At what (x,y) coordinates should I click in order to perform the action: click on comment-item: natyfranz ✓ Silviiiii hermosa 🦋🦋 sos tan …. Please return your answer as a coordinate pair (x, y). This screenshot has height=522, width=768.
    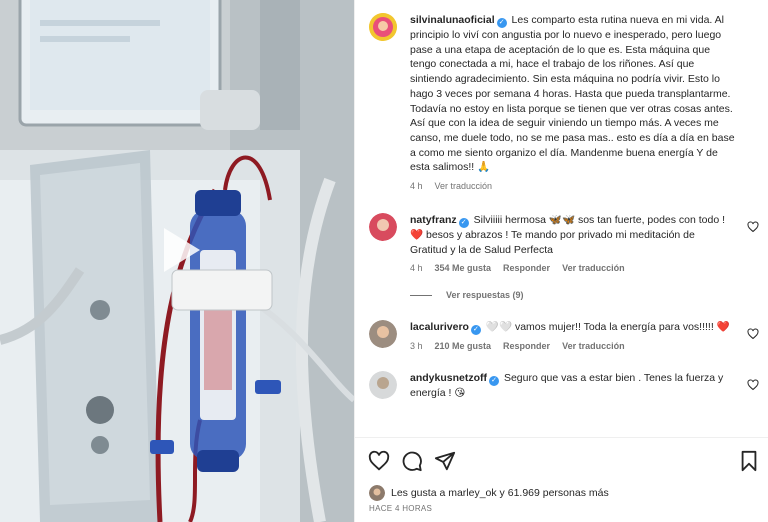
    Looking at the image, I should click on (561, 256).